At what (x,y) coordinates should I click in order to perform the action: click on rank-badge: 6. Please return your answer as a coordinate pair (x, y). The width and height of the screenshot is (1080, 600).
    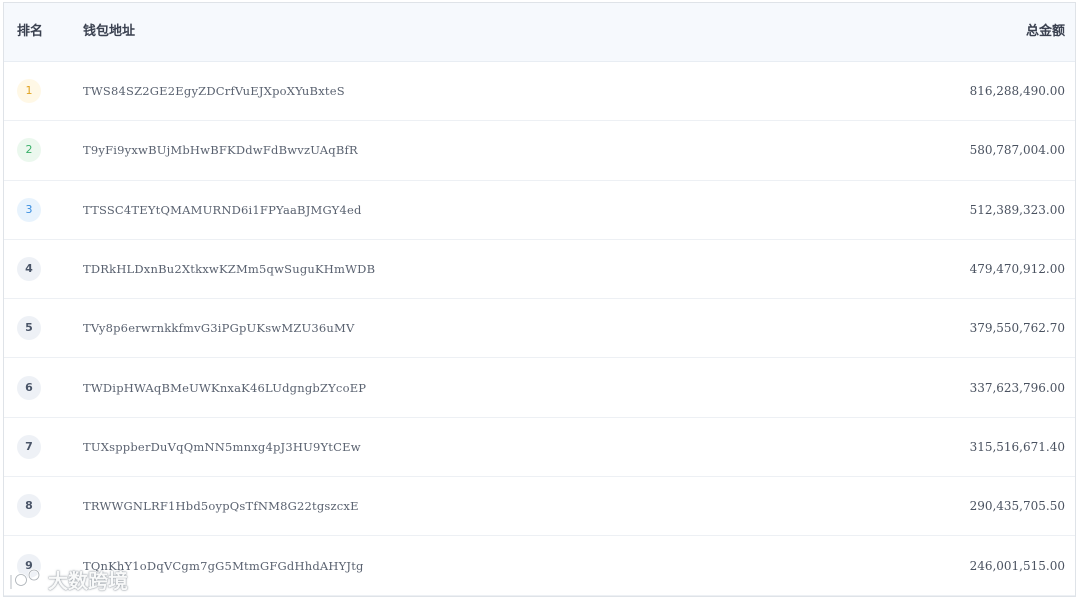
    Looking at the image, I should click on (29, 387).